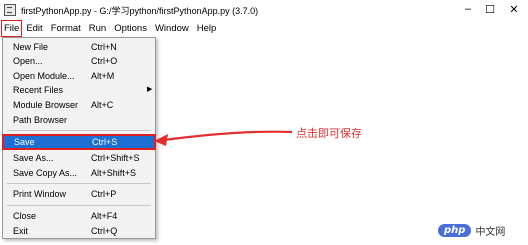 The height and width of the screenshot is (245, 528). Describe the element at coordinates (97, 28) in the screenshot. I see `menu-run: Run` at that location.